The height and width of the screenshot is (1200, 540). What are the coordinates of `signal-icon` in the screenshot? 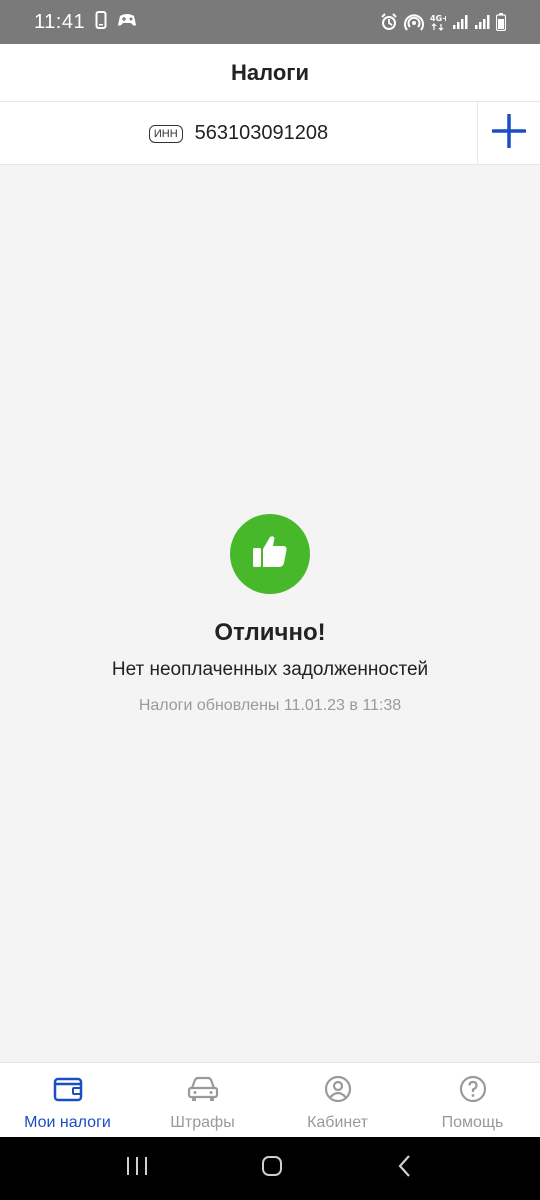 It's located at (460, 22).